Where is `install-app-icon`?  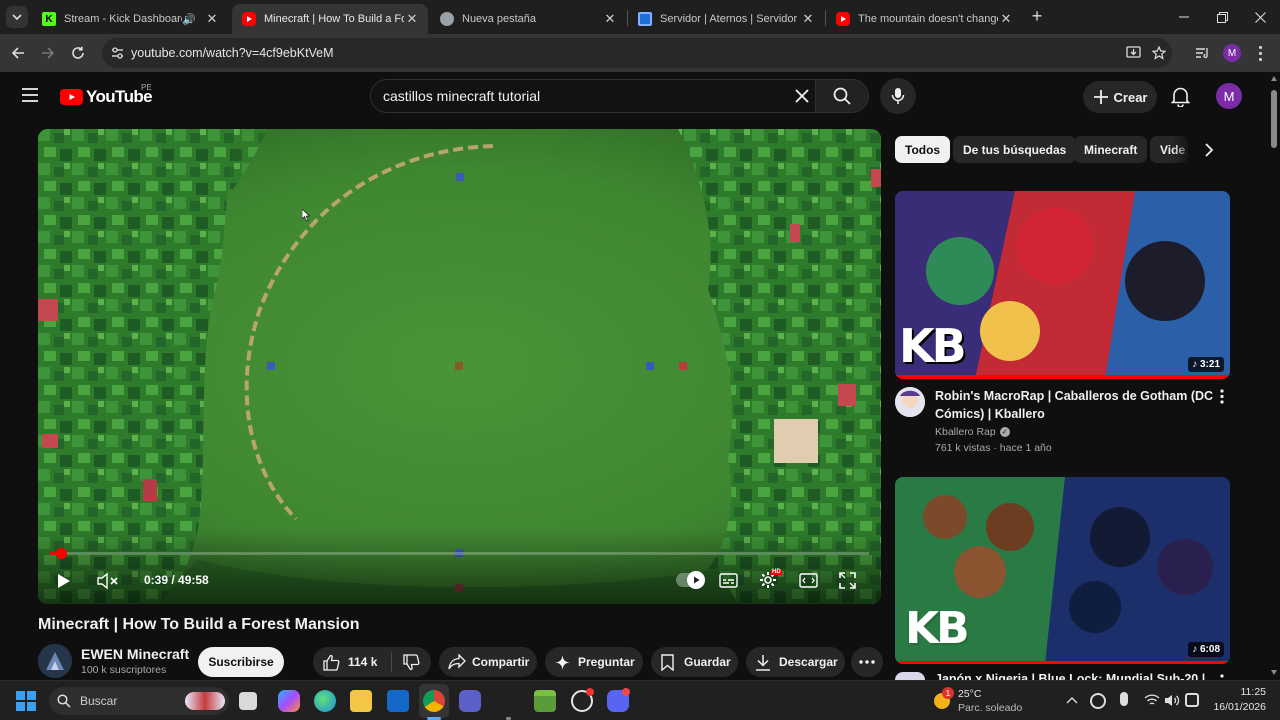 install-app-icon is located at coordinates (1133, 53).